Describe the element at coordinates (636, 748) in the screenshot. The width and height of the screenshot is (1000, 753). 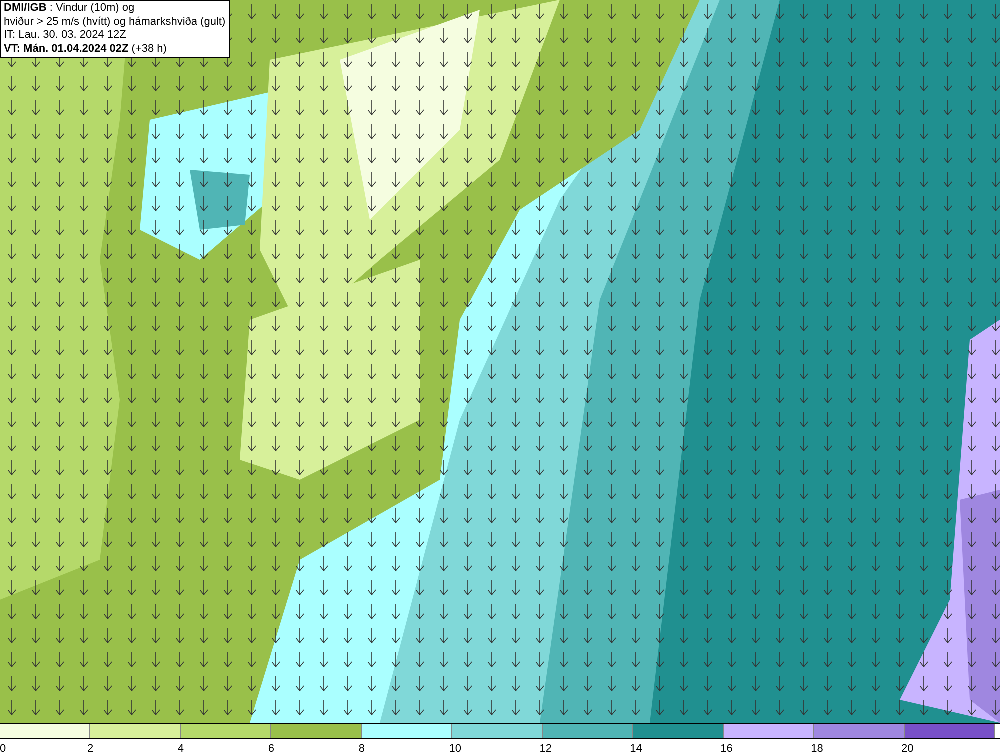
I see `legend-label: 14` at that location.